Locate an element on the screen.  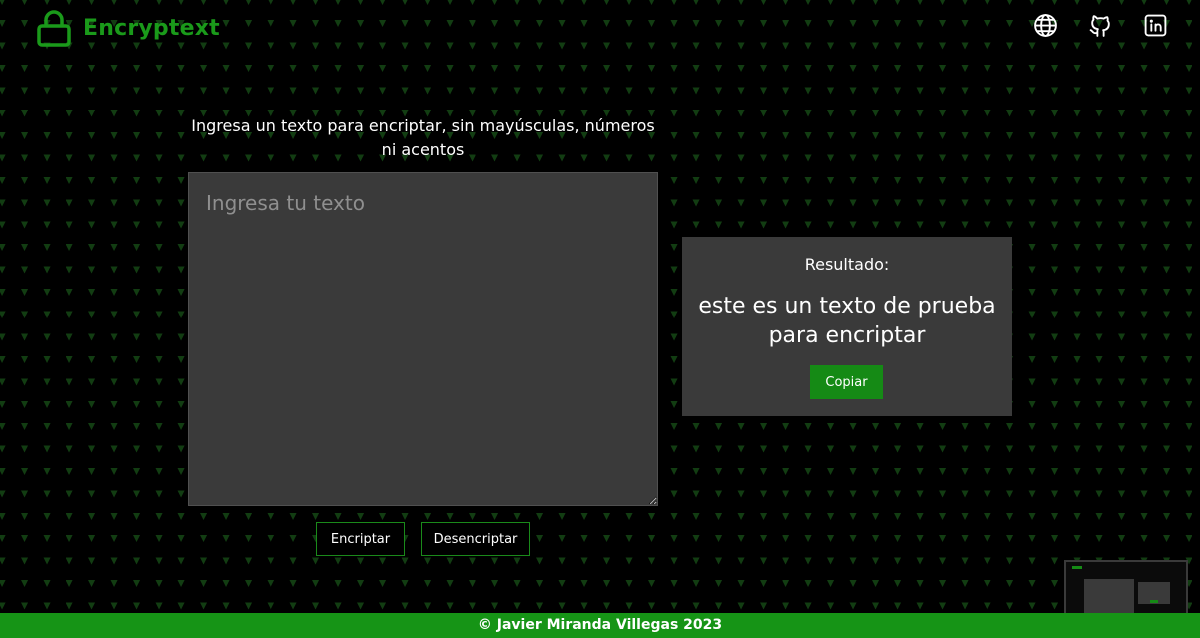
result-label: Resultado: is located at coordinates (847, 264).